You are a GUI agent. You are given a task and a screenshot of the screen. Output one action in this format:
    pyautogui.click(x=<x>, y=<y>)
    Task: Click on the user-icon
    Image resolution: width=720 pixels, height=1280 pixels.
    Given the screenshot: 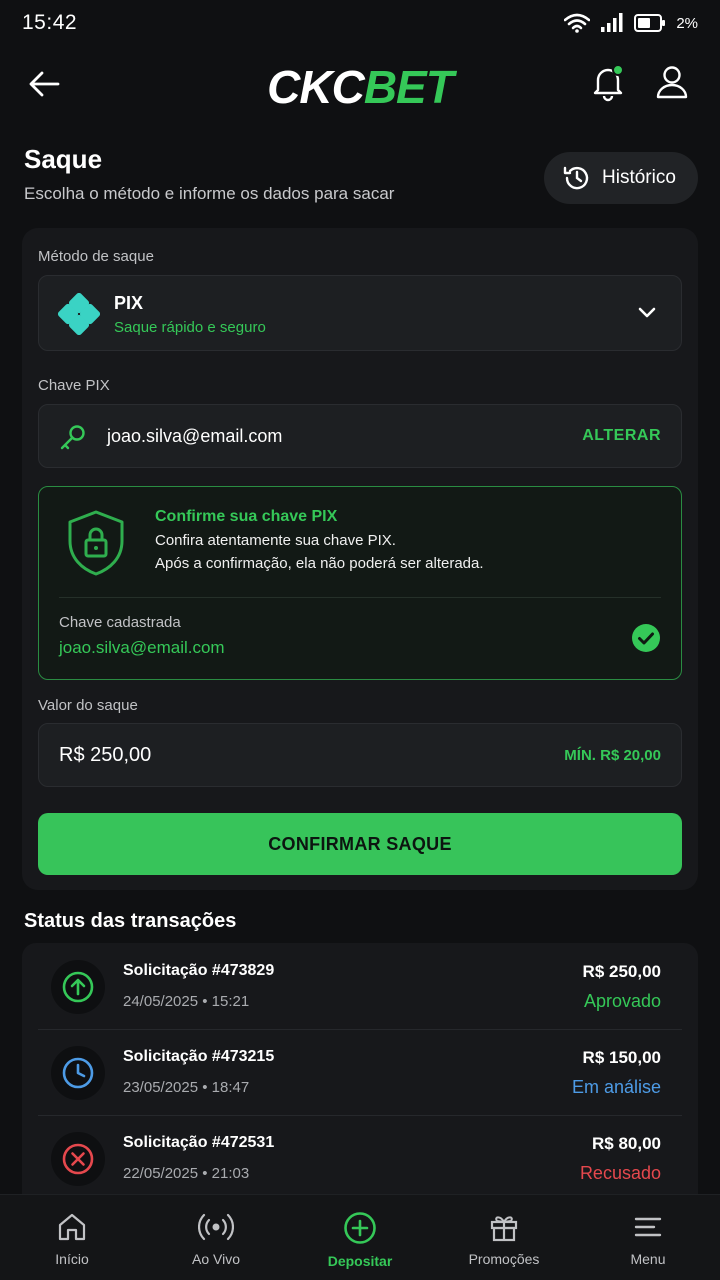 What is the action you would take?
    pyautogui.click(x=672, y=82)
    